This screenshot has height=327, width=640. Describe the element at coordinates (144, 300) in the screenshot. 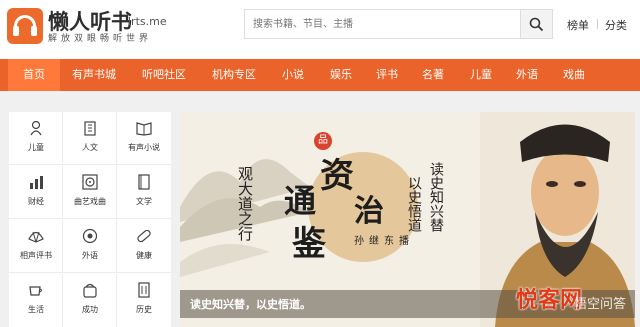

I see `category-history: 历史` at that location.